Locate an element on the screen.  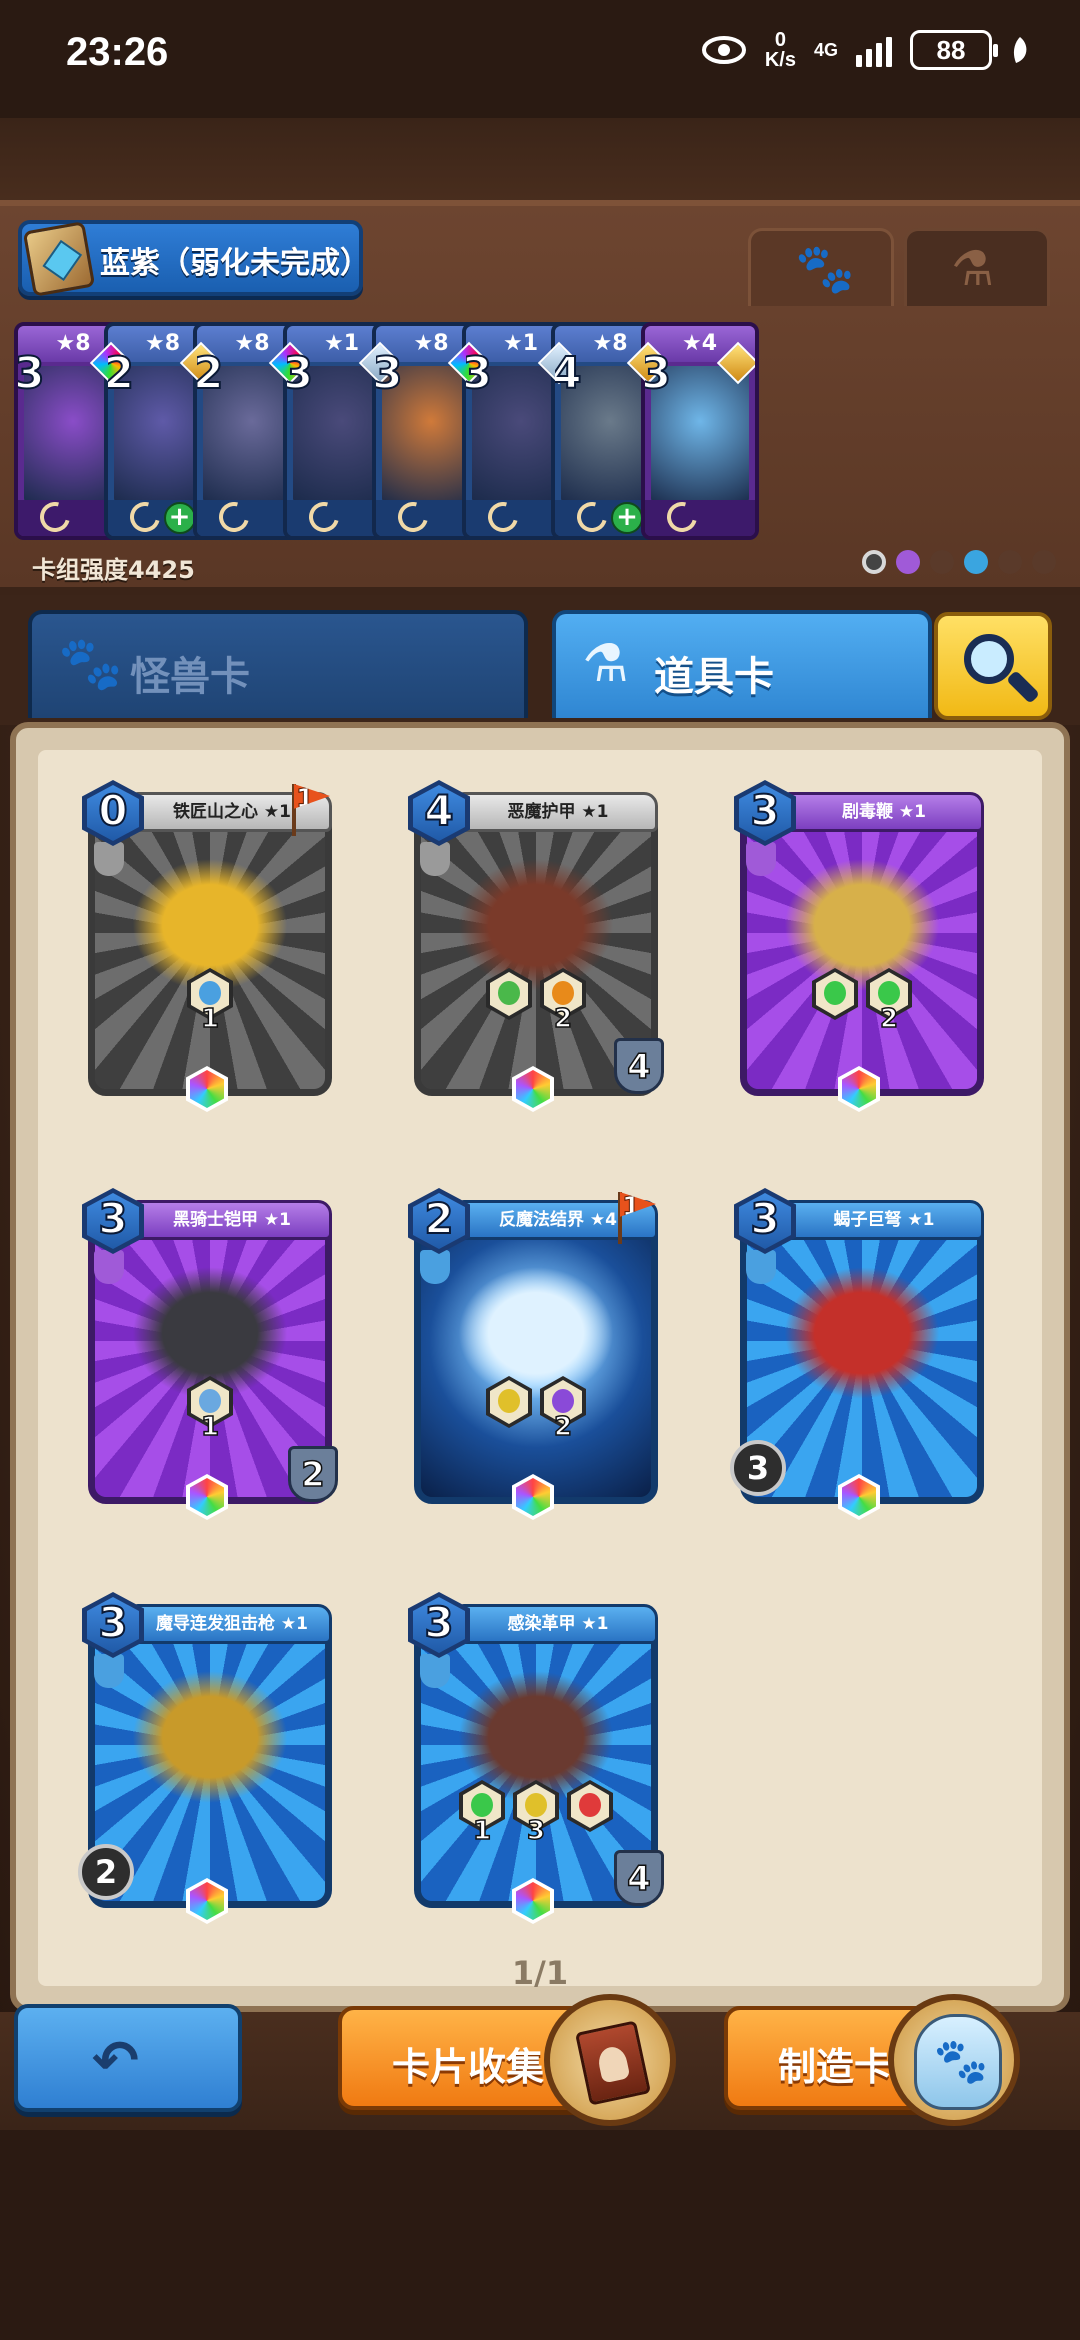
deck-book-icon is located at coordinates (59, 259).